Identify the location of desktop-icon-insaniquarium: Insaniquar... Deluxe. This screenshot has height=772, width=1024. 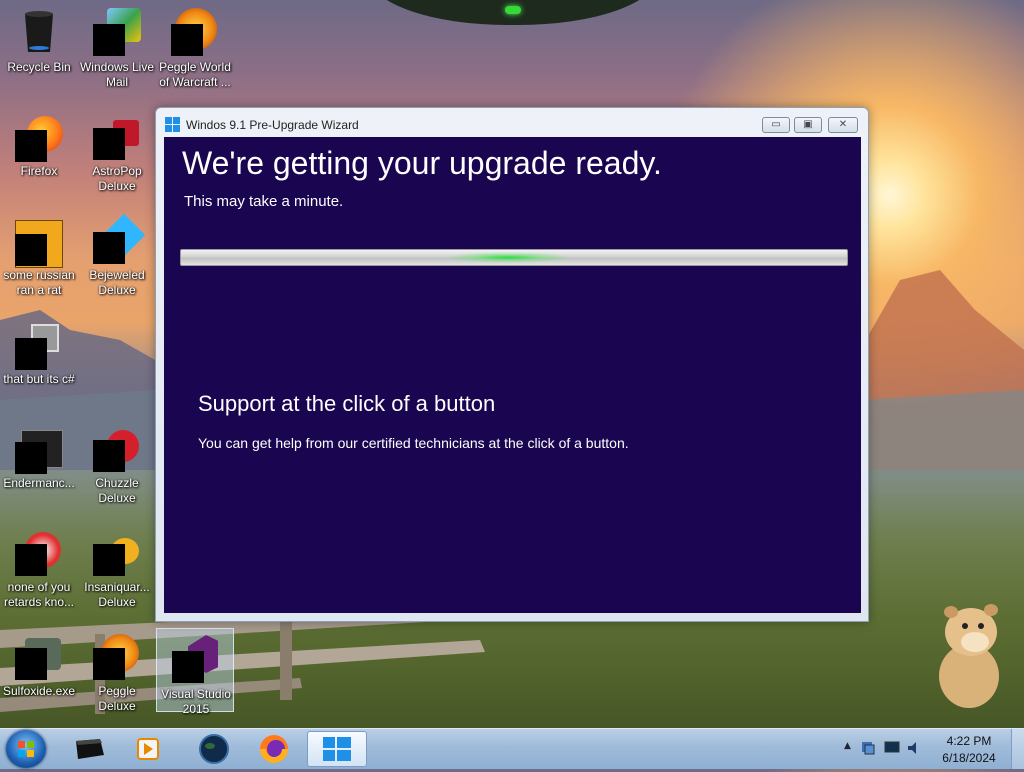
(117, 570).